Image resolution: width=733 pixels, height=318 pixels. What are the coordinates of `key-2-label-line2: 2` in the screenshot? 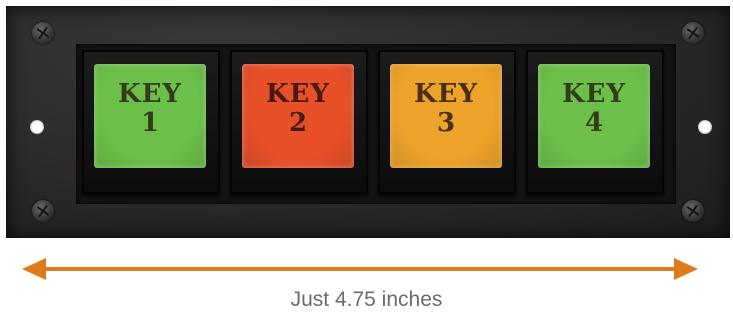 It's located at (298, 122).